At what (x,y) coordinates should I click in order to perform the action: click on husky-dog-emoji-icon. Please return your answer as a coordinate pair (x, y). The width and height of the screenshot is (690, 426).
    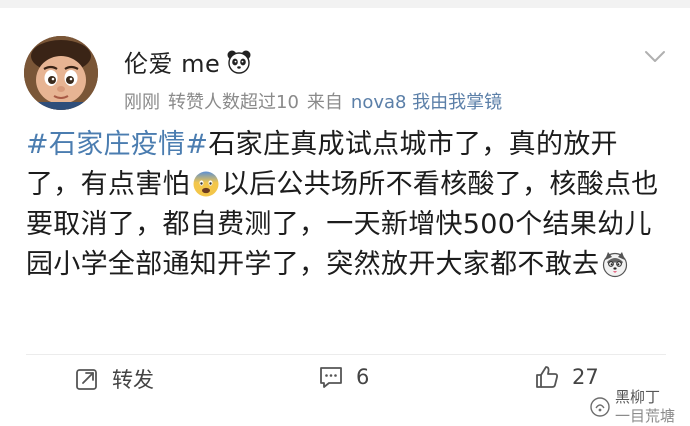
    Looking at the image, I should click on (615, 265).